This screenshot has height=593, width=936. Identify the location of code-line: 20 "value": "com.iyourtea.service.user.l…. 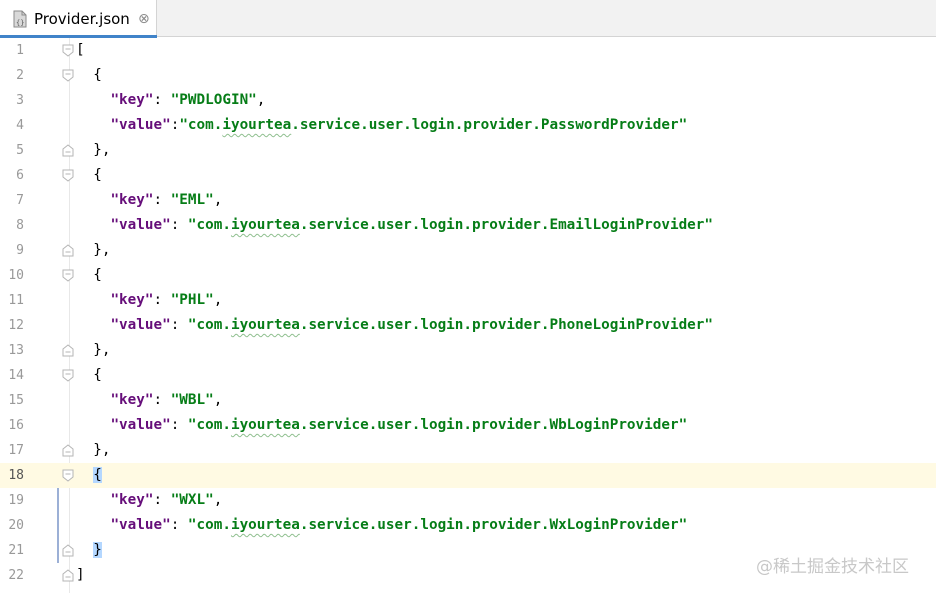
(468, 525).